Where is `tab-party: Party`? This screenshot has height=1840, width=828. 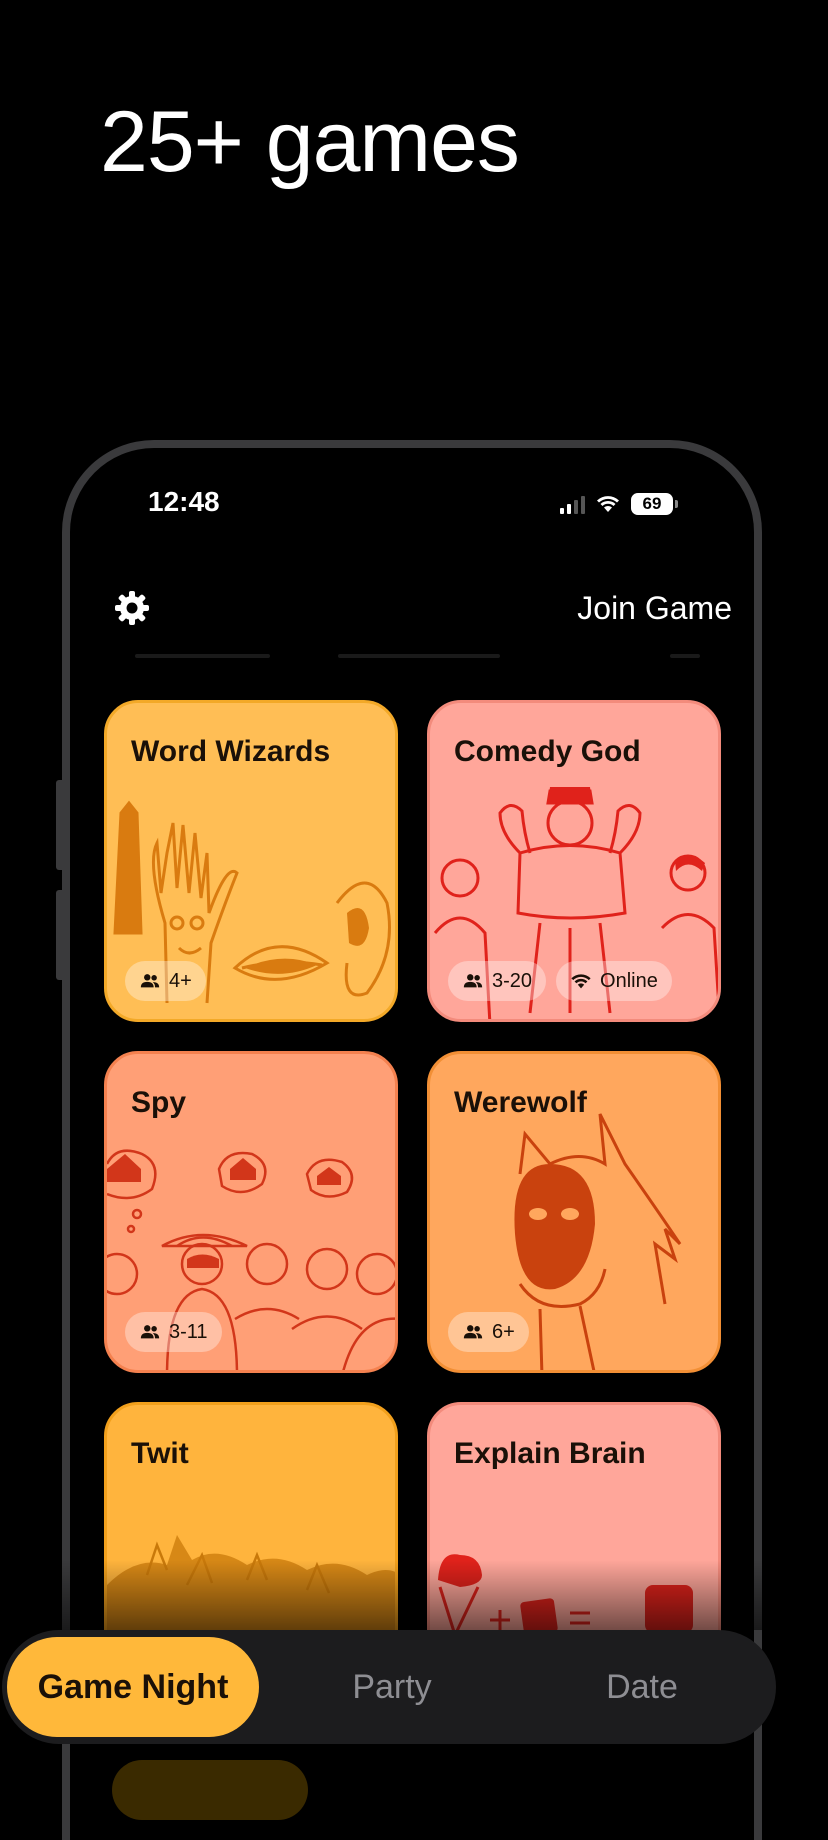 tab-party: Party is located at coordinates (392, 1687).